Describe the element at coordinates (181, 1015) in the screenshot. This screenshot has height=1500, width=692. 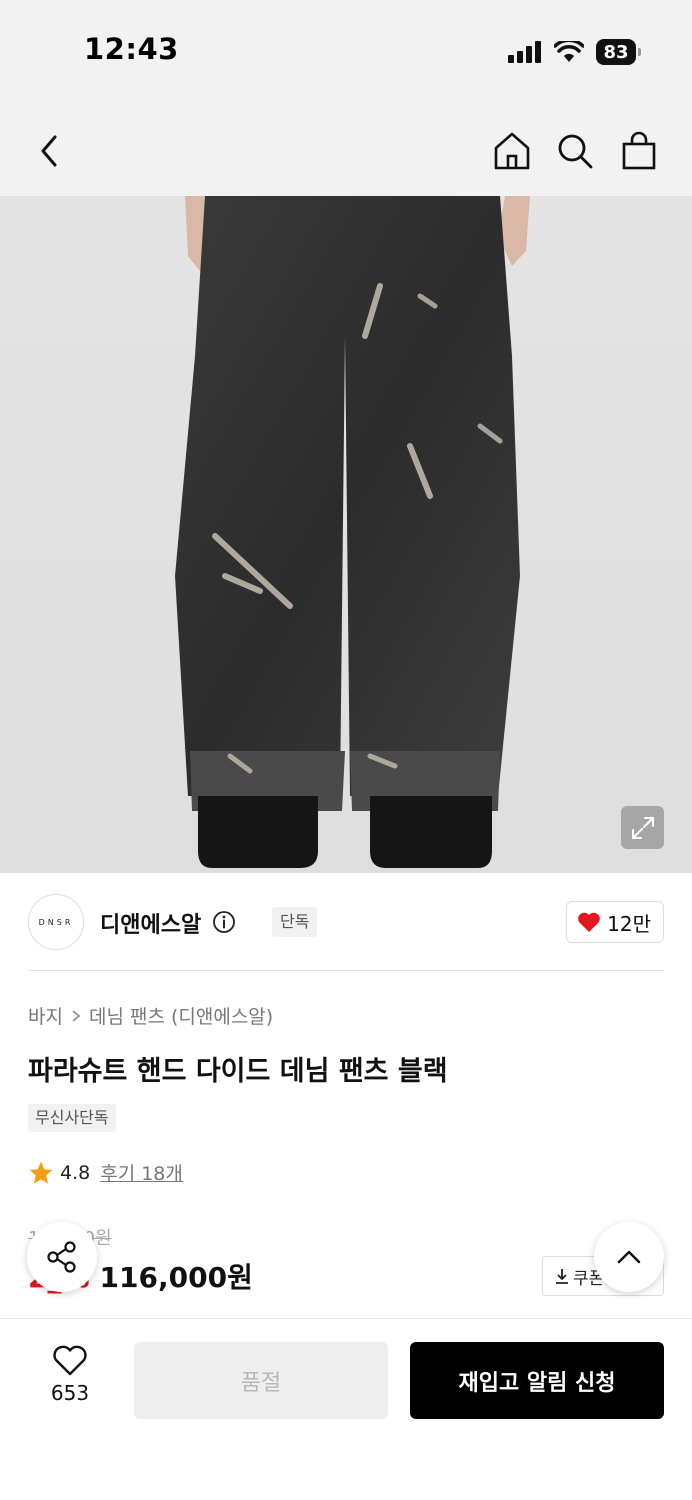
I see `breadcrumb-subcategory: 데님 팬츠 (디앤에스알)` at that location.